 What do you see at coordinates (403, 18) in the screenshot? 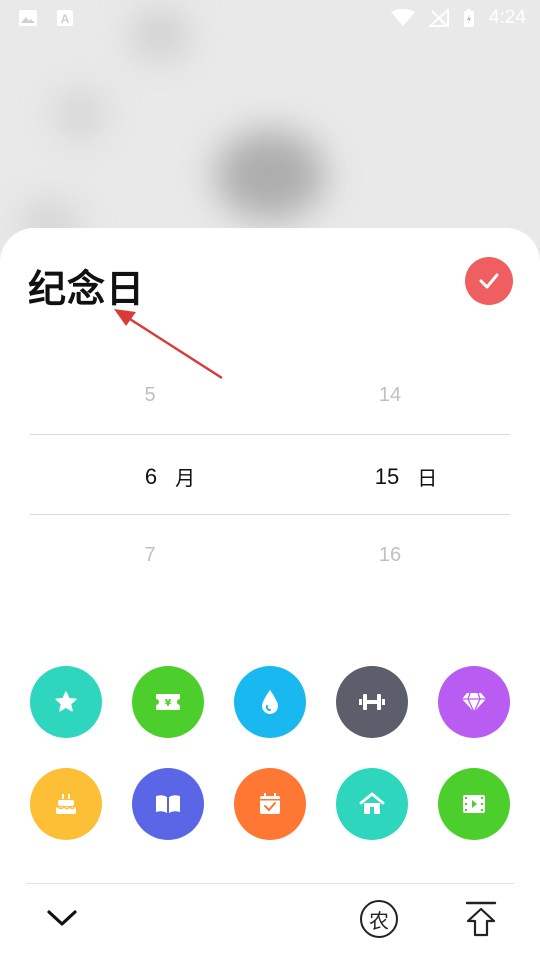
I see `wifi-icon` at bounding box center [403, 18].